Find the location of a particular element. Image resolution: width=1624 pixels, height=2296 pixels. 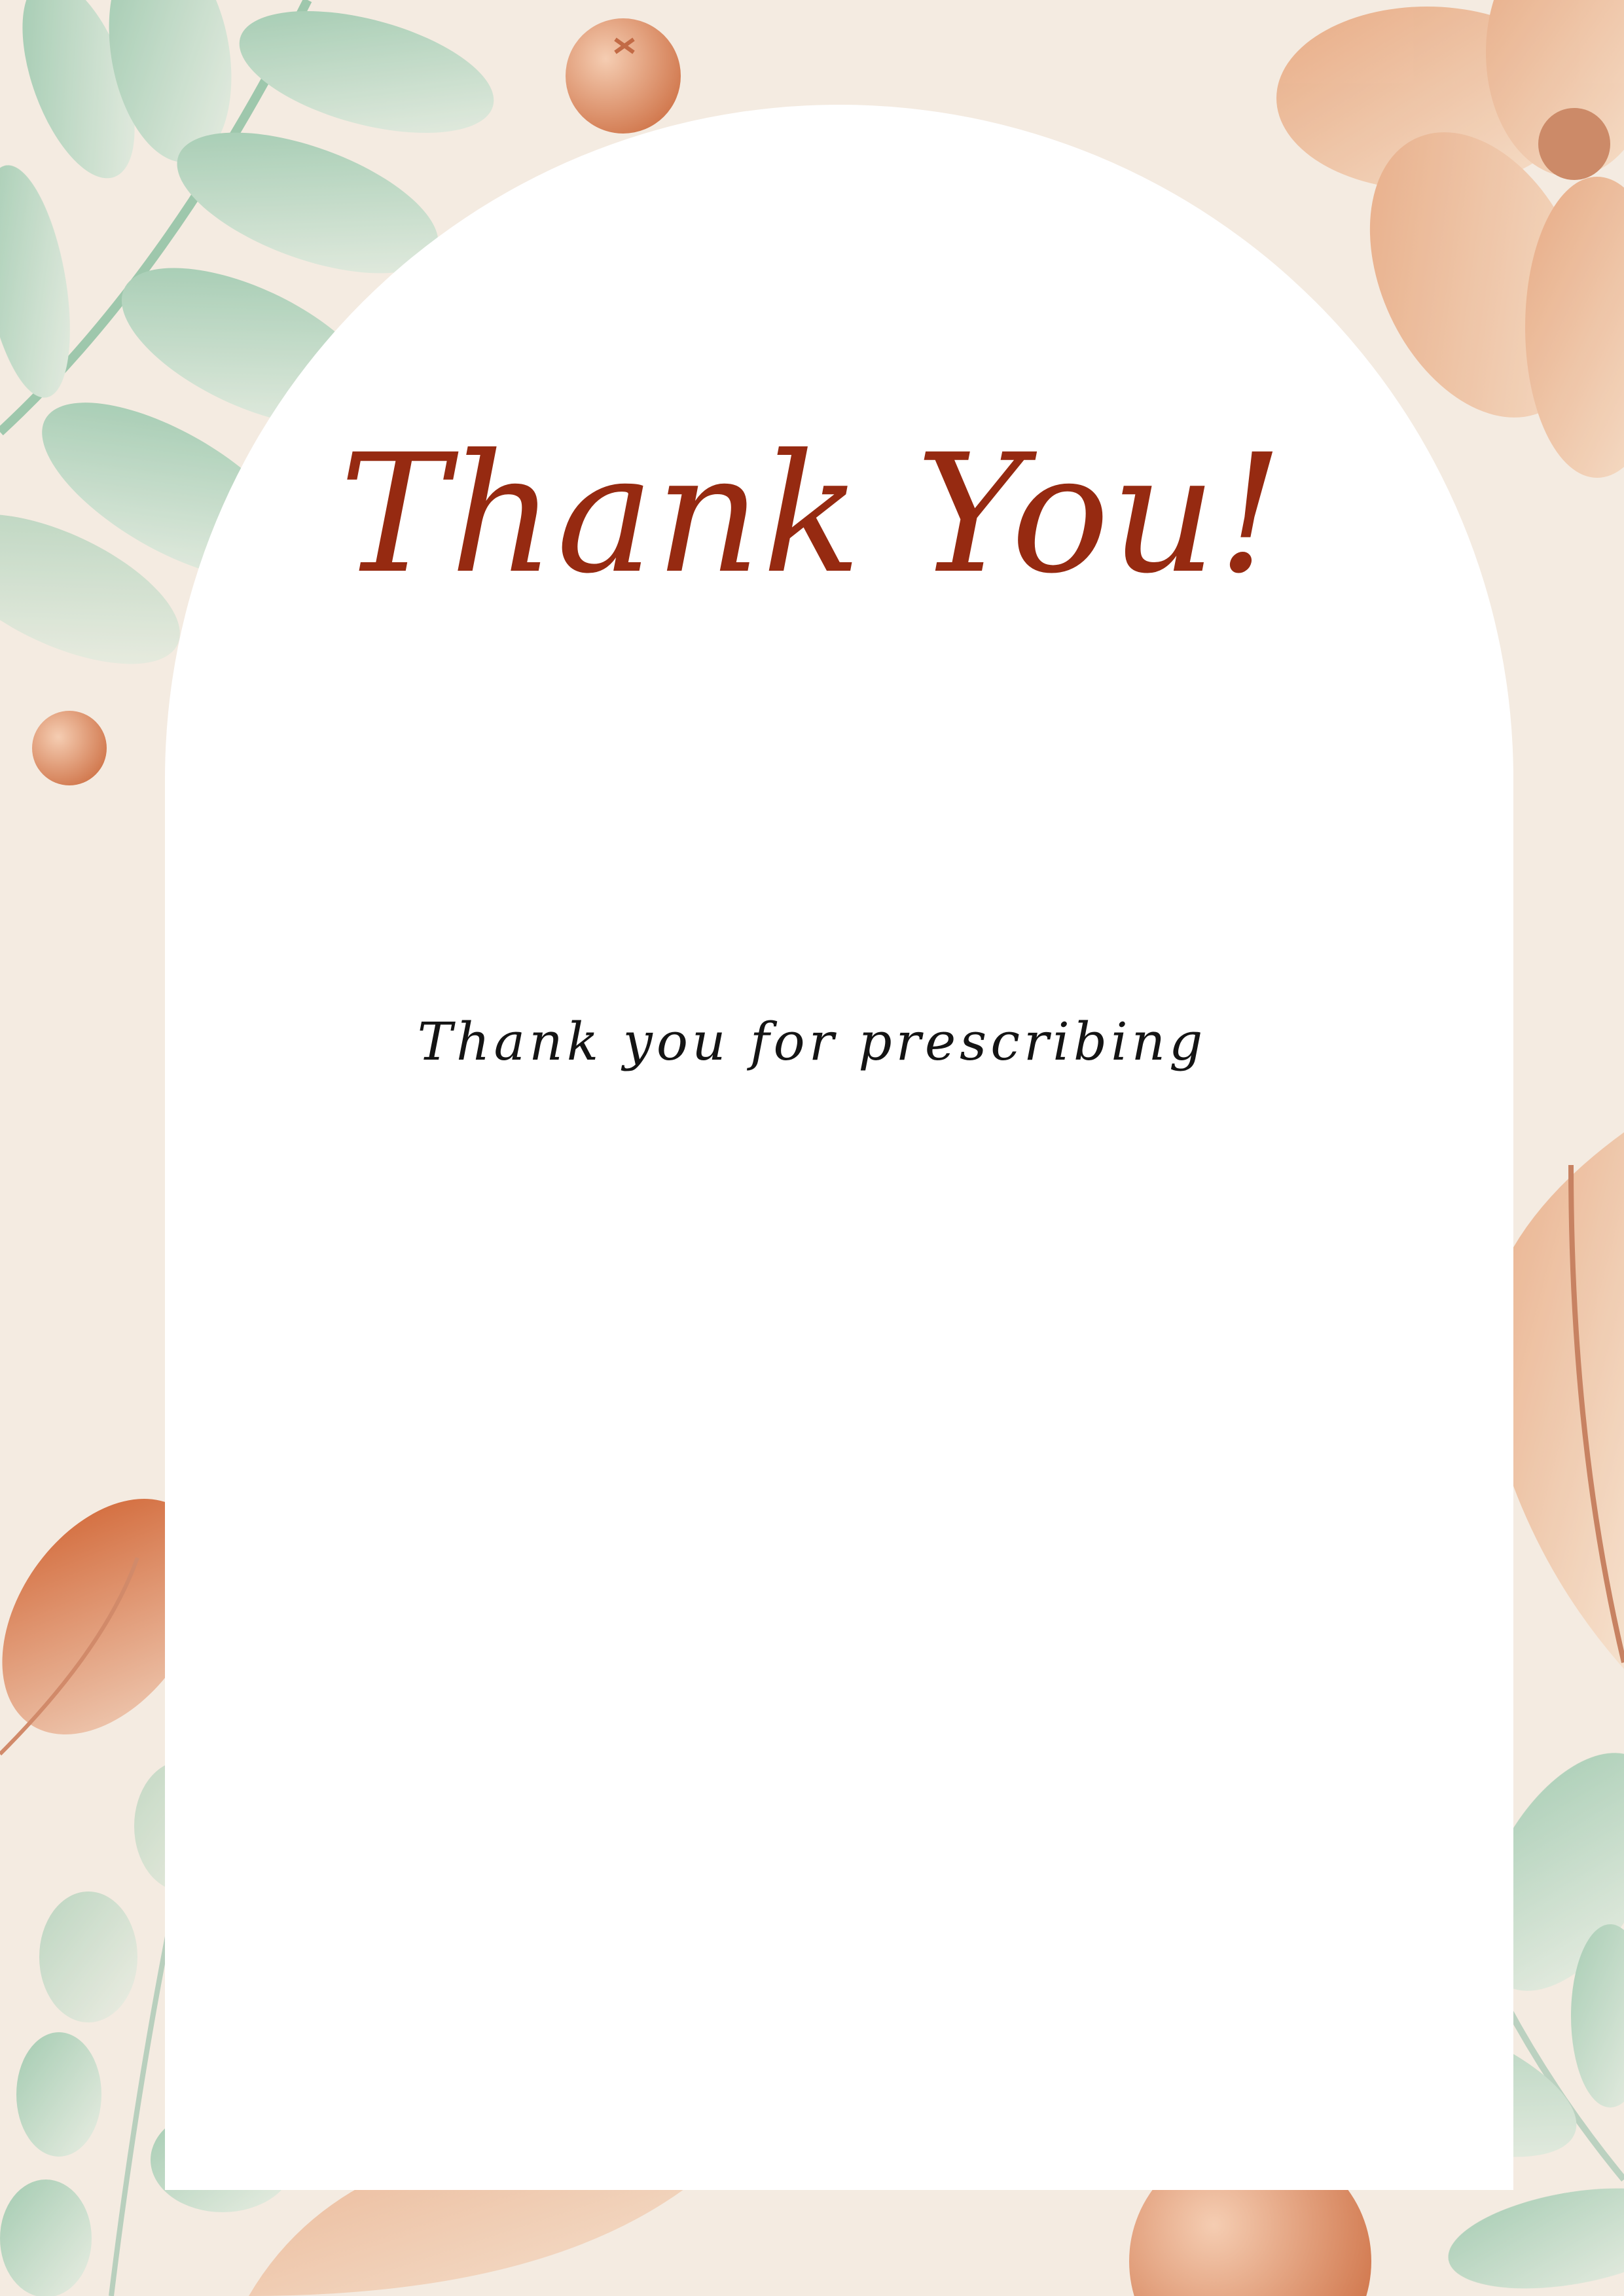

page-title: Thank You! is located at coordinates (812, 514).